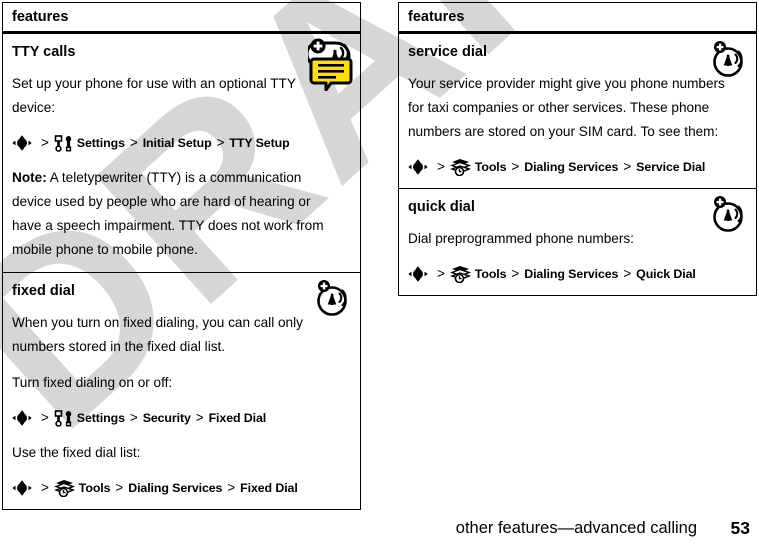 This screenshot has height=547, width=759. I want to click on menu-path: > Settings > Security > Fixed Dial, so click(181, 418).